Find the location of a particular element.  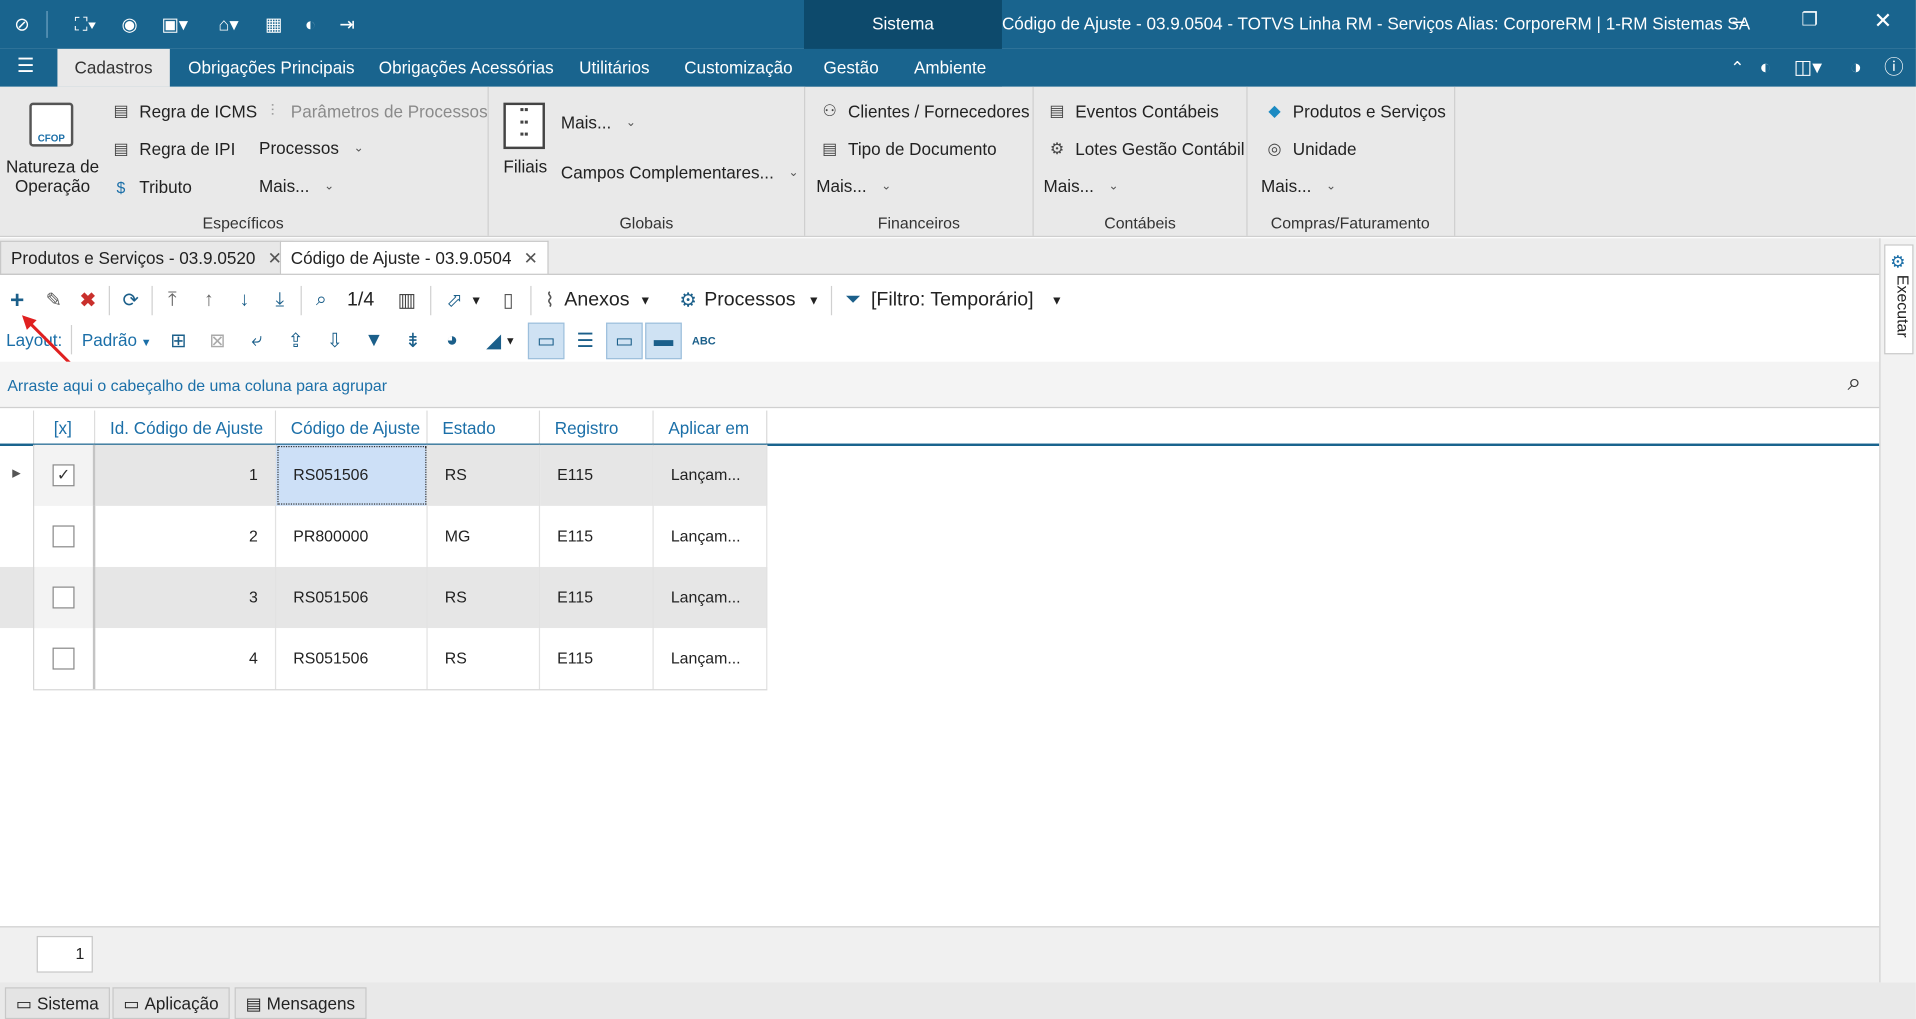

remove-row-icon: ⊠ is located at coordinates (217, 341).